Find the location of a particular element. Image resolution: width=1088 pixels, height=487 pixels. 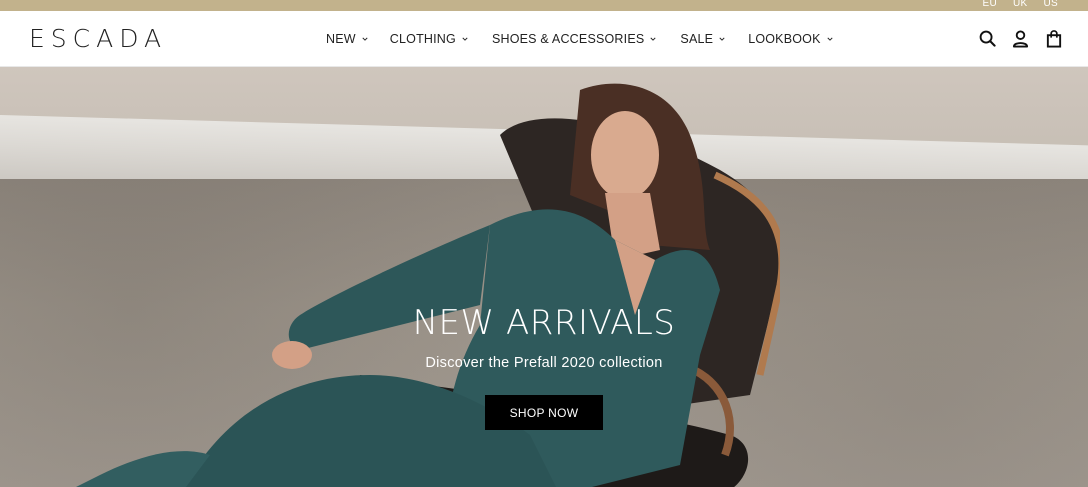

nav-item-lookbook: LOOKBOOK is located at coordinates (790, 39).